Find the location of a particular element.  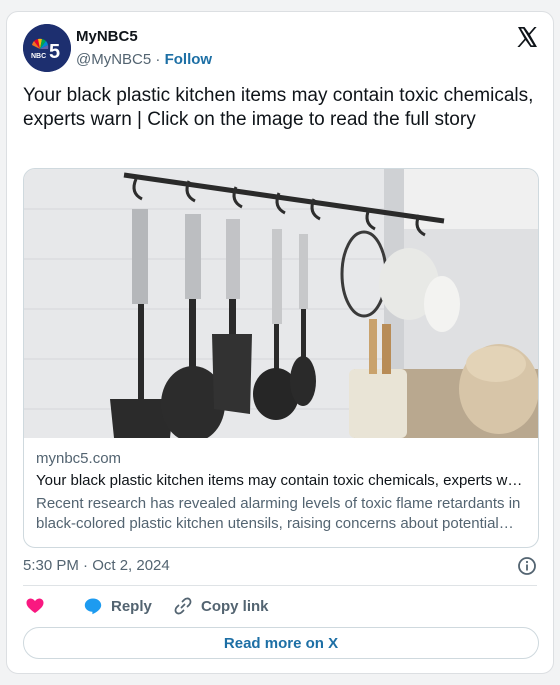

like-button is located at coordinates (35, 606).